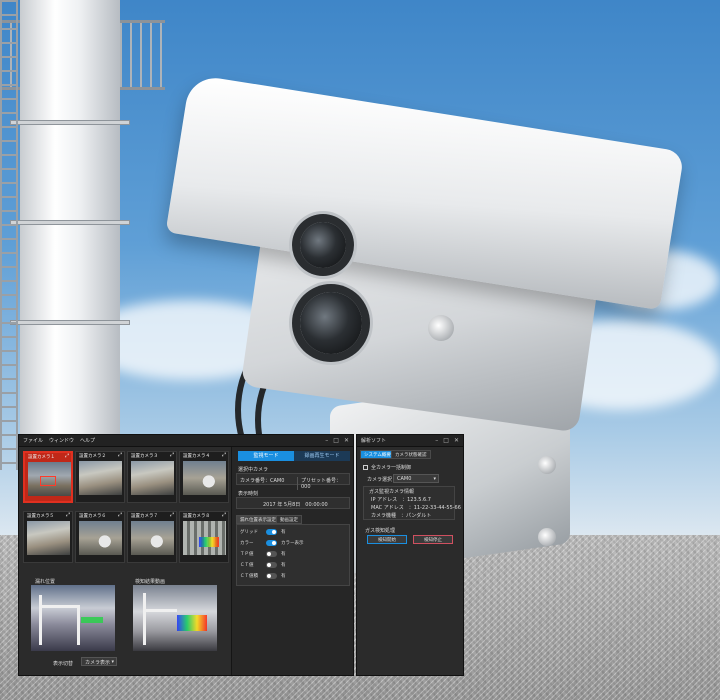  I want to click on tab-leak-display-settings: 漏れ位置表示設定, so click(258, 519).